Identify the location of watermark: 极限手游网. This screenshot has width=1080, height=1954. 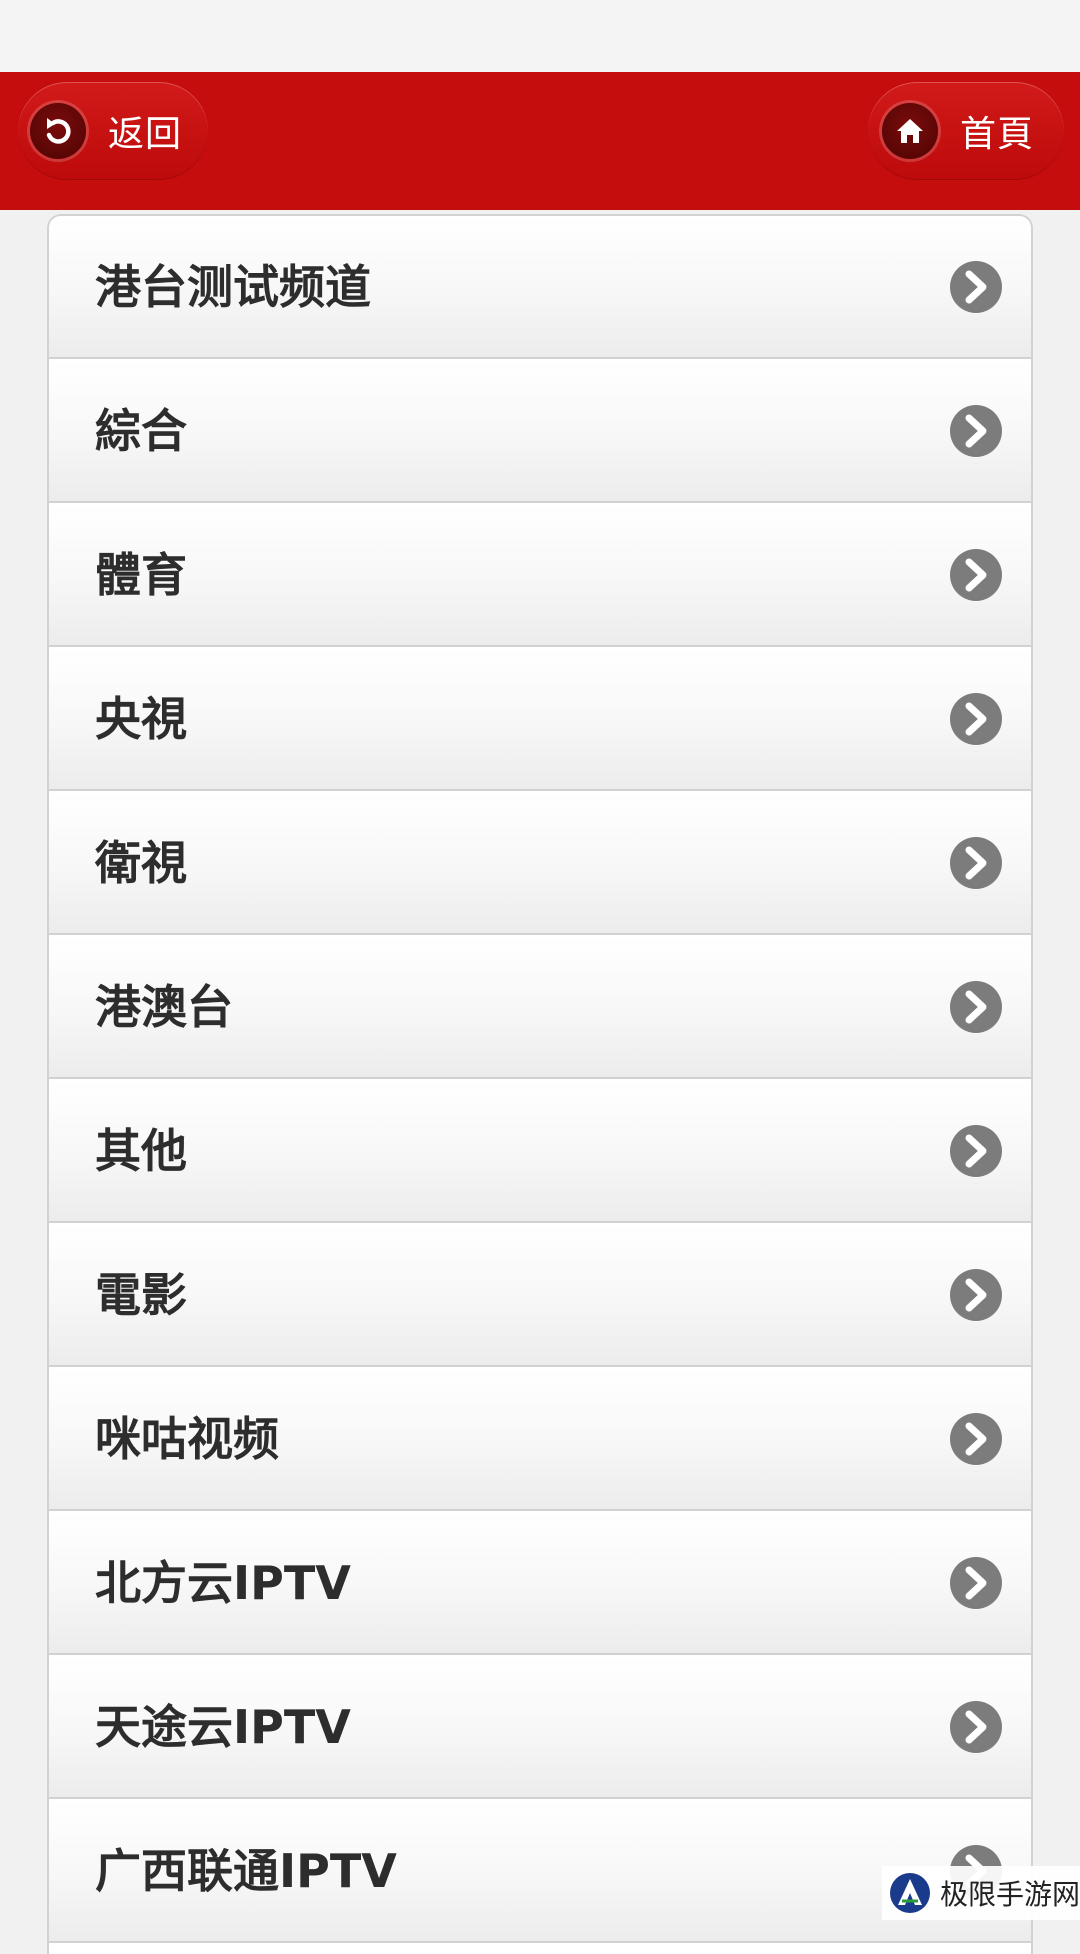
(981, 1893).